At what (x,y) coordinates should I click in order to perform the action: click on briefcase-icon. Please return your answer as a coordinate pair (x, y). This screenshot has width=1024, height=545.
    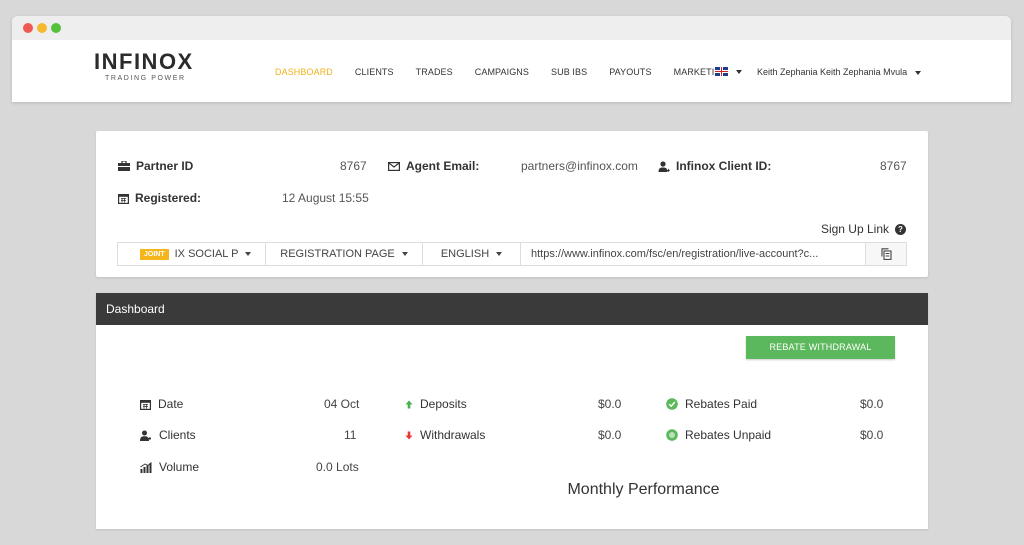
    Looking at the image, I should click on (124, 166).